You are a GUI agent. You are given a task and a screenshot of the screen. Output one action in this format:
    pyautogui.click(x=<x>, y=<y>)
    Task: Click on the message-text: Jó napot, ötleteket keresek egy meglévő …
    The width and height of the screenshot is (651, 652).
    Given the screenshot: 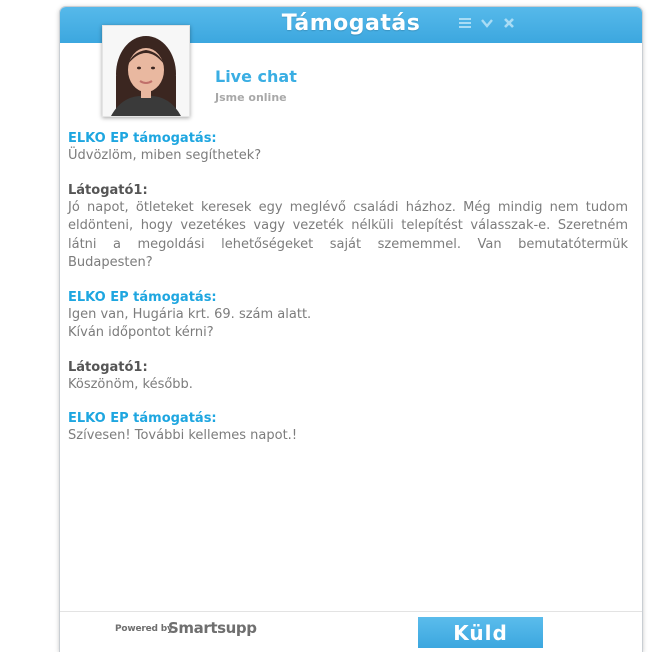 What is the action you would take?
    pyautogui.click(x=348, y=236)
    